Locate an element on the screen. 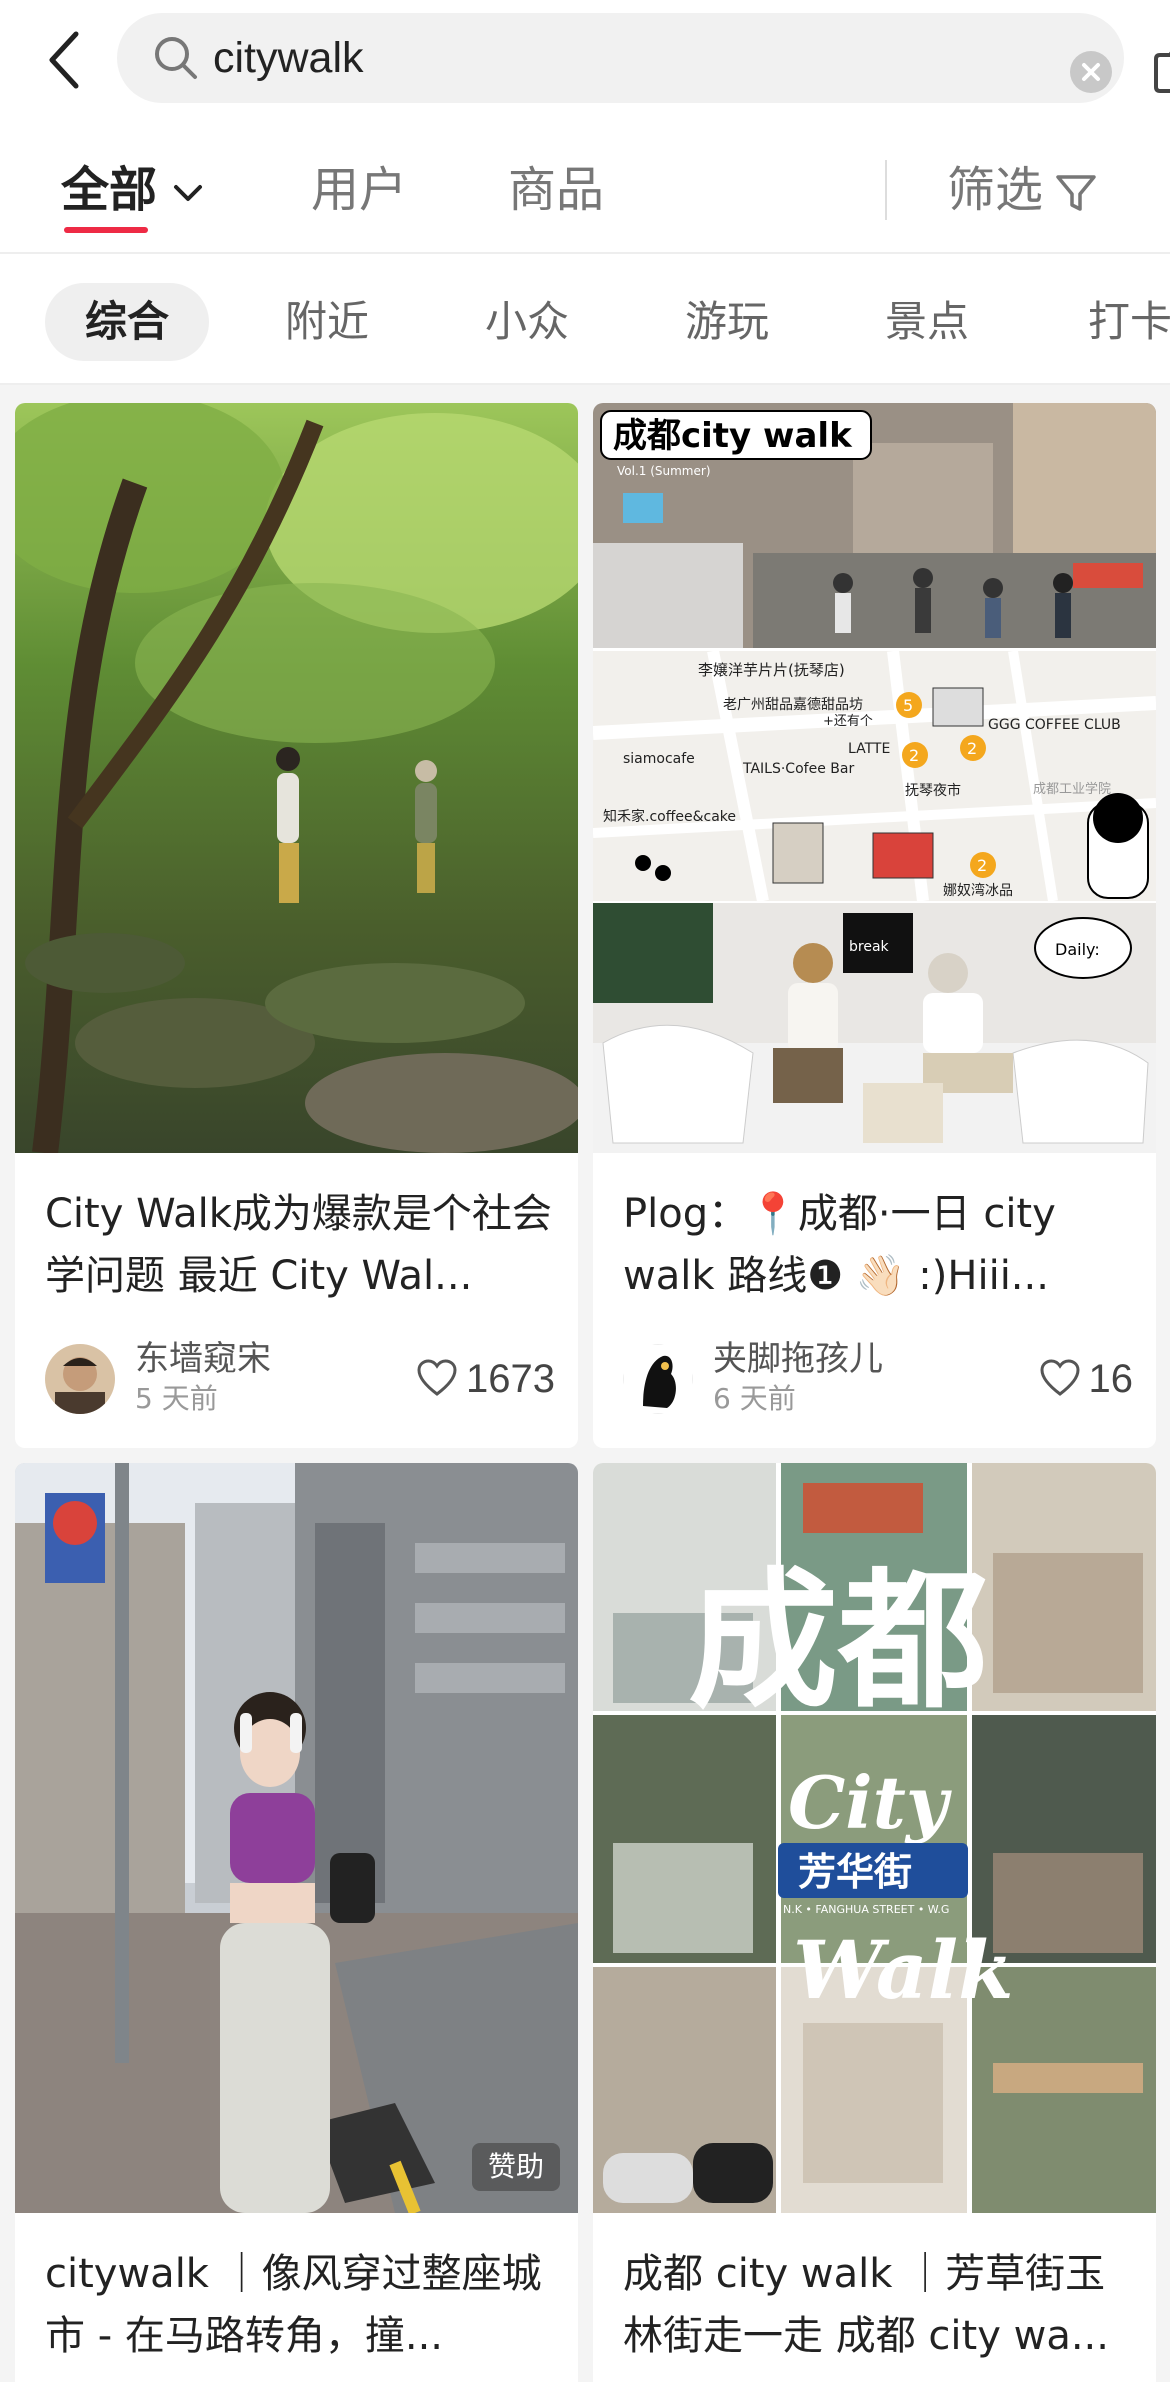  post-time: 5 天前 is located at coordinates (176, 1398).